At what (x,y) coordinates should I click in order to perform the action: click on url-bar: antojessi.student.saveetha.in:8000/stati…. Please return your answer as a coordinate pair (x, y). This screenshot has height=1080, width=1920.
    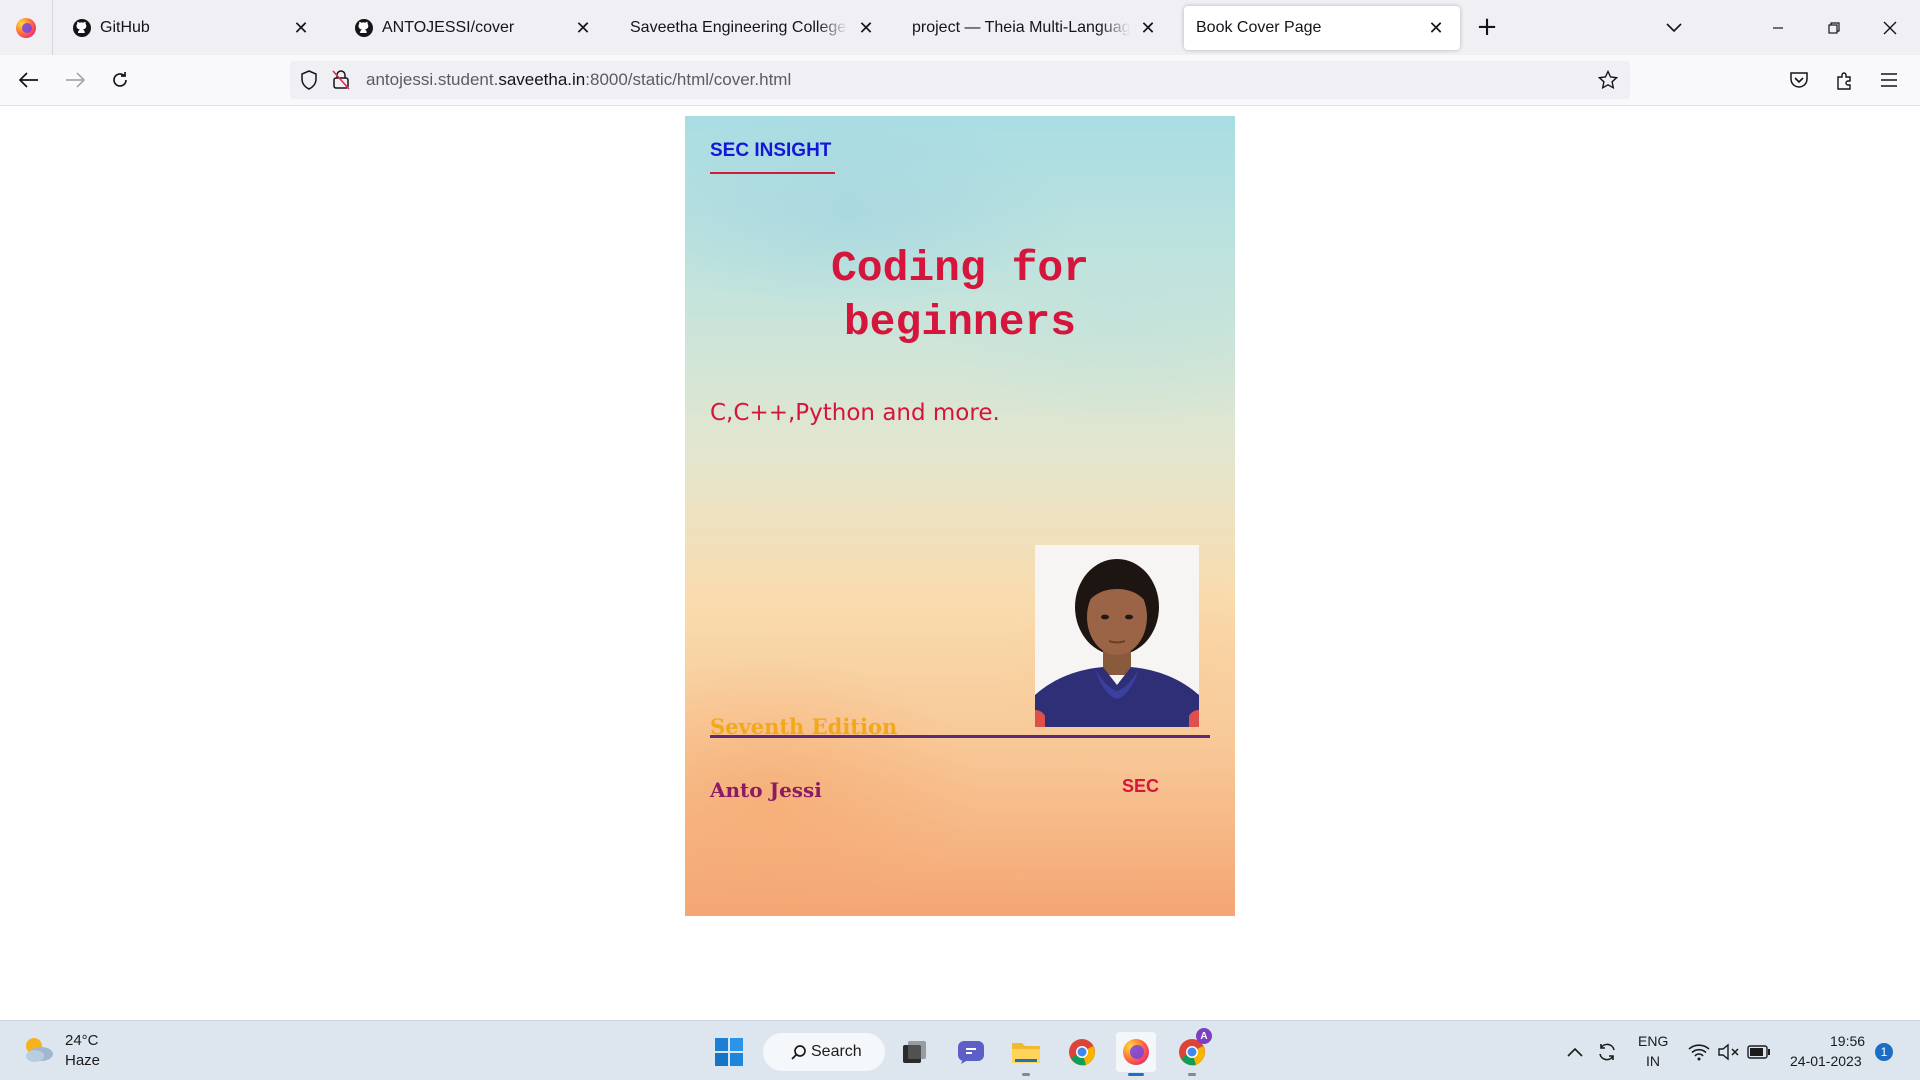
    Looking at the image, I should click on (960, 80).